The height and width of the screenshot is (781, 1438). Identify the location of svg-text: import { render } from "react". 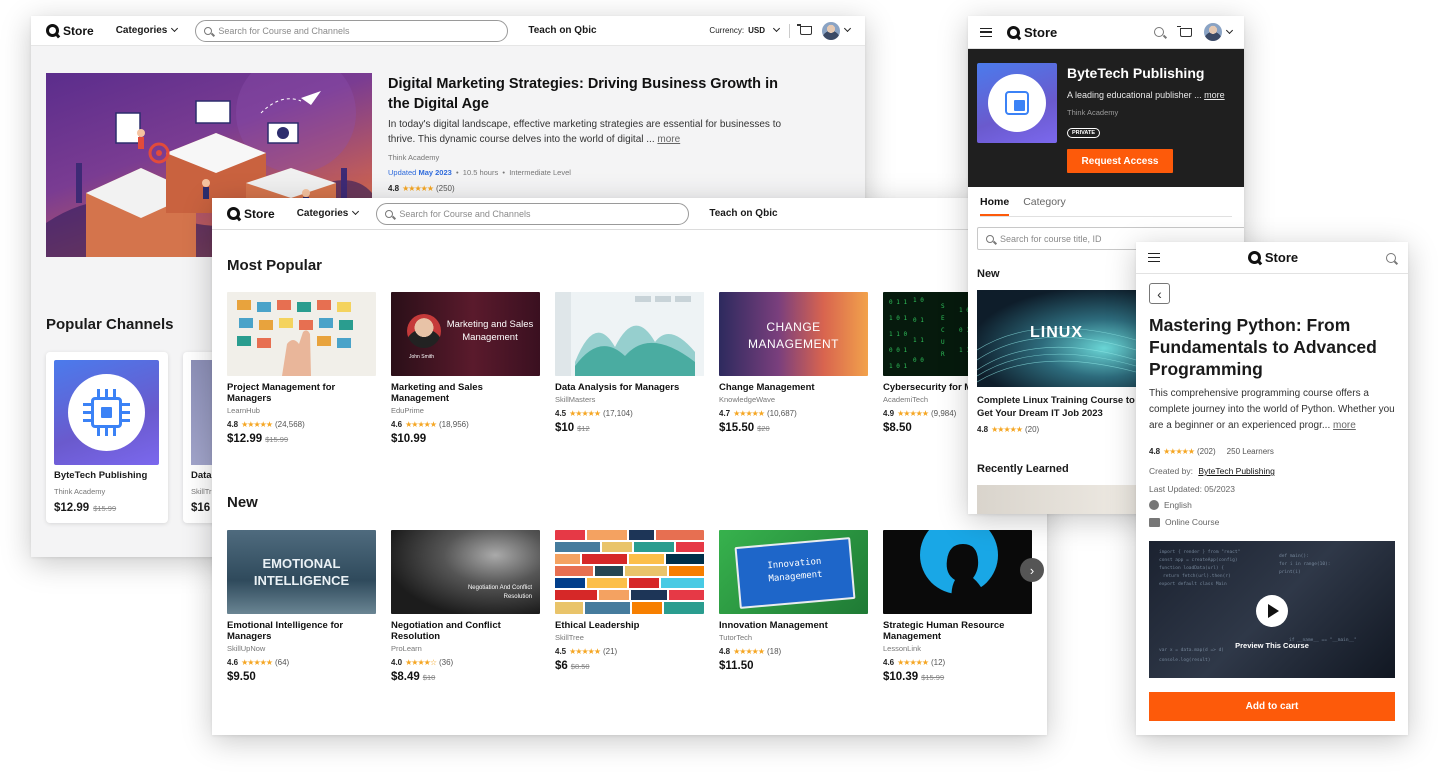
(1199, 552).